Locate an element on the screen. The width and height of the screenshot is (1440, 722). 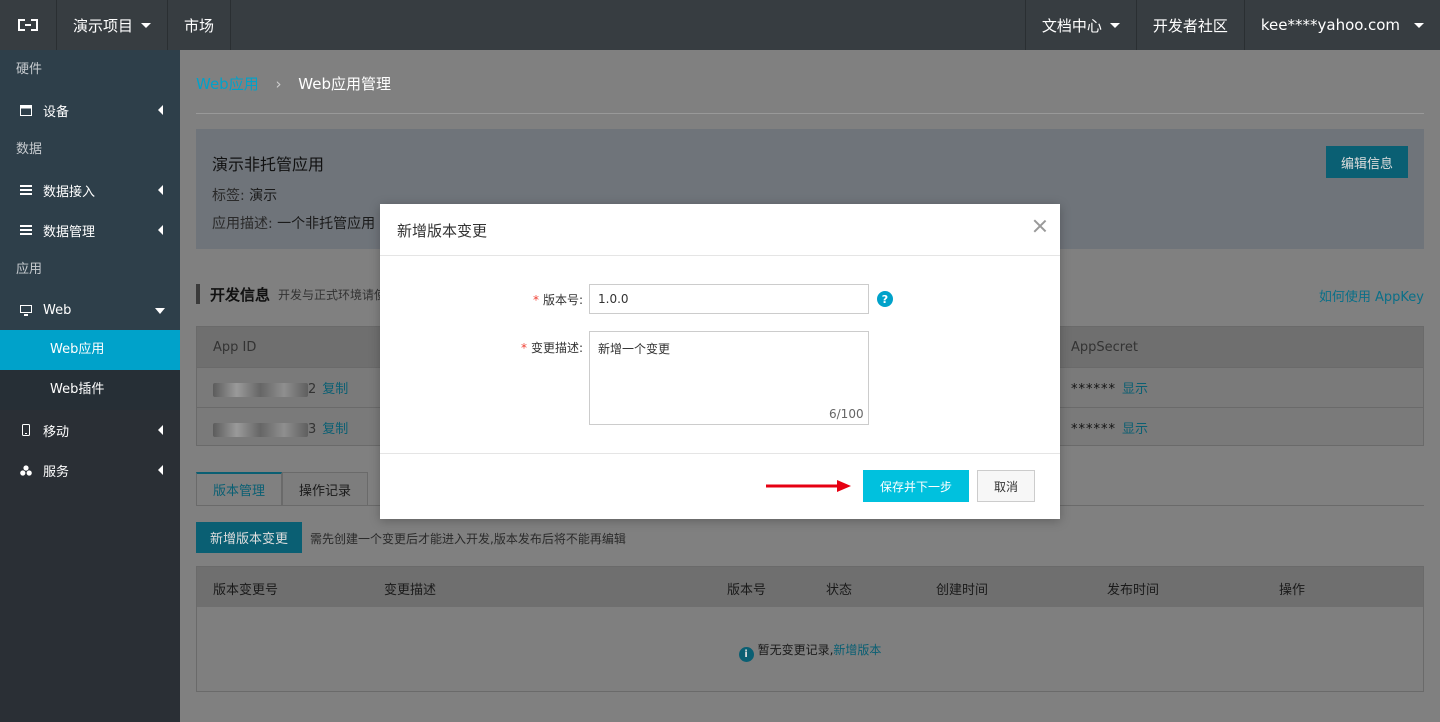
dev-info-heading: 开发信息 开发与正式环境请使 is located at coordinates (291, 294).